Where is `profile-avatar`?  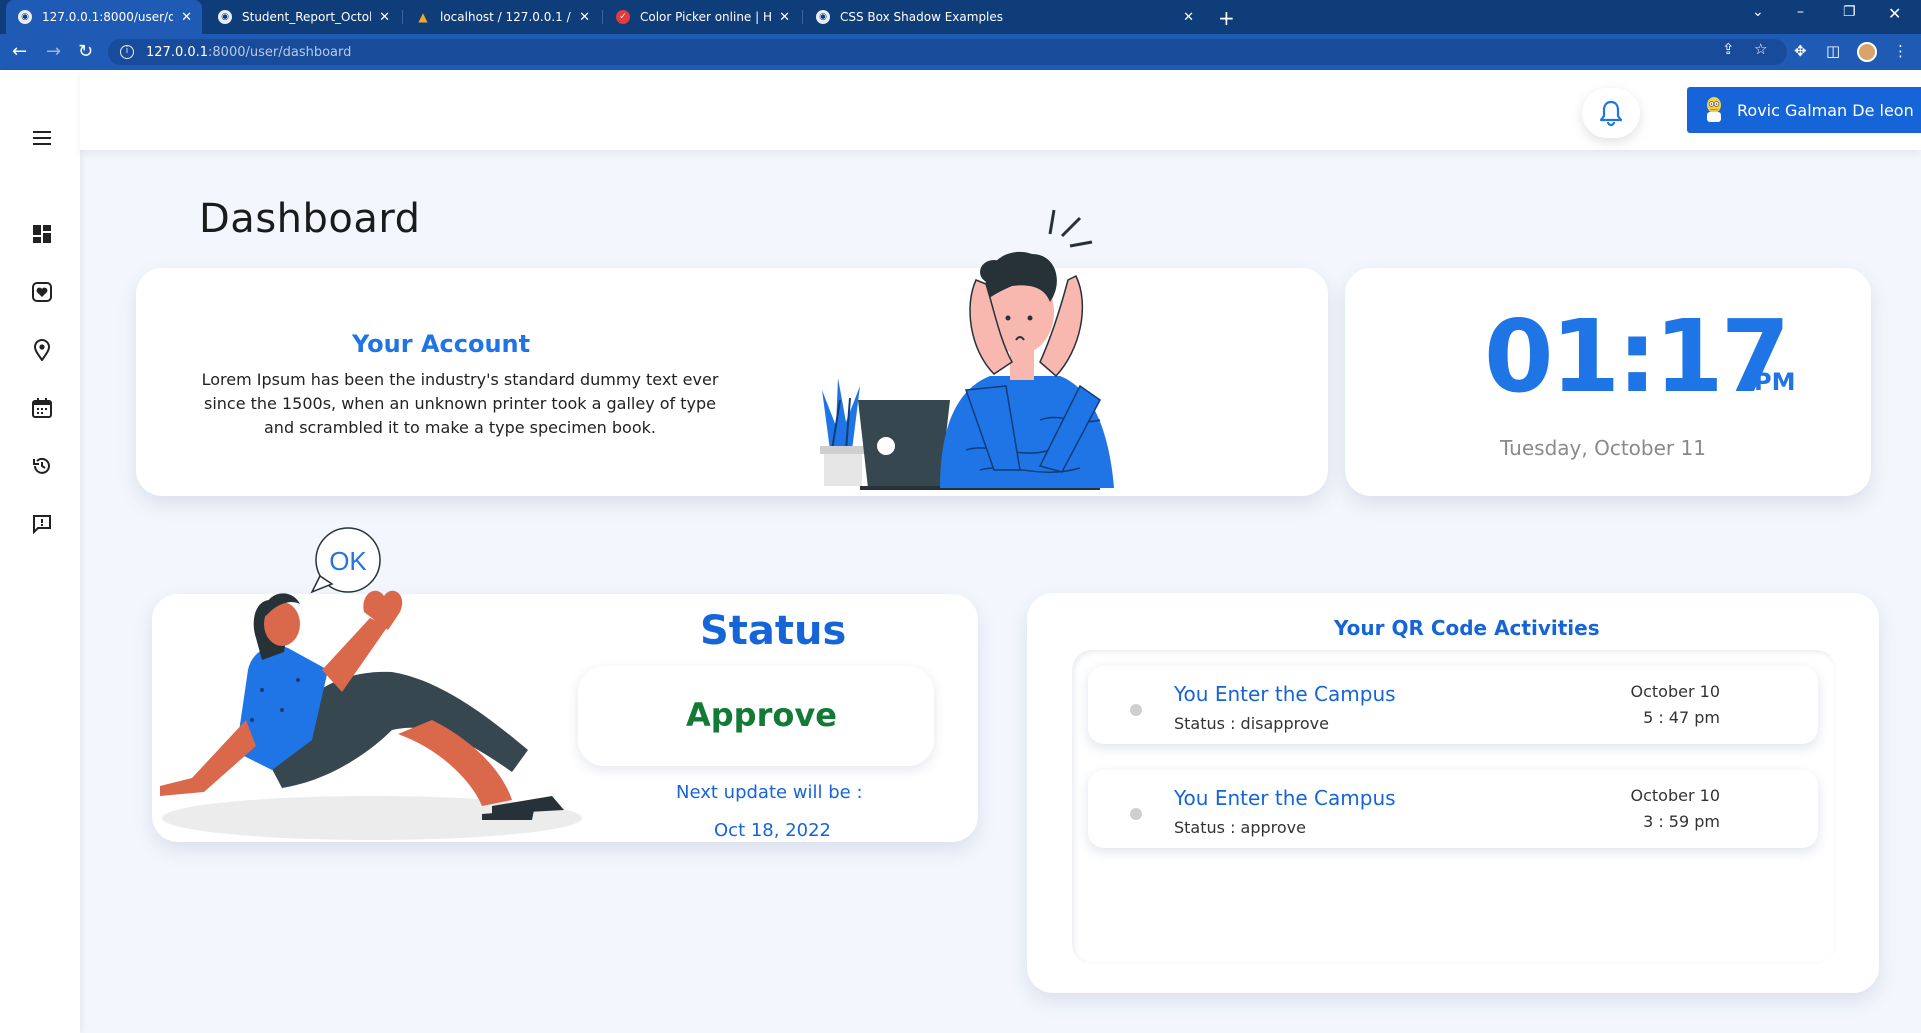 profile-avatar is located at coordinates (1867, 52).